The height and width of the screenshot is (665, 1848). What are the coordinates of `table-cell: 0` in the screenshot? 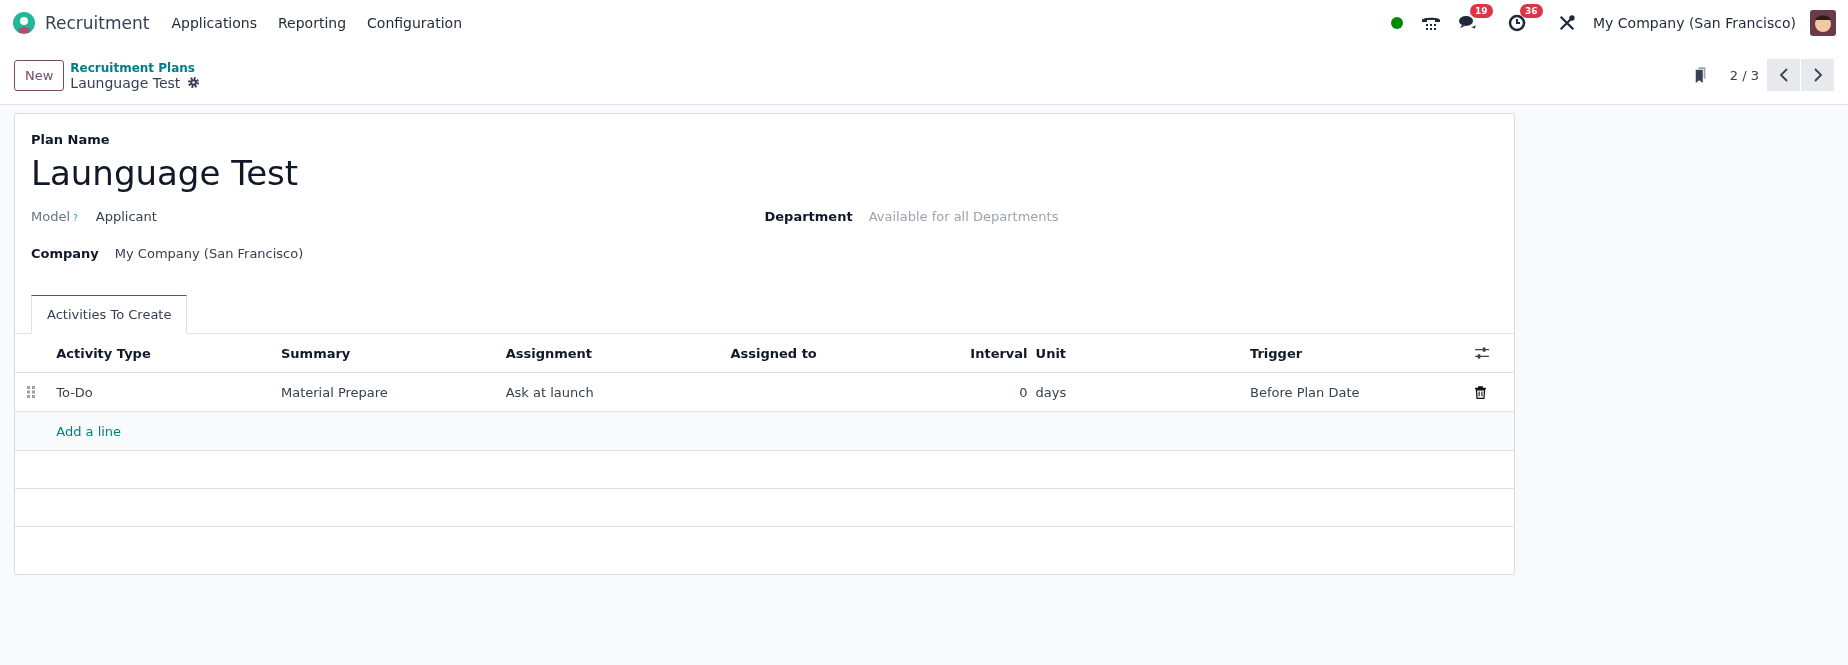 It's located at (995, 392).